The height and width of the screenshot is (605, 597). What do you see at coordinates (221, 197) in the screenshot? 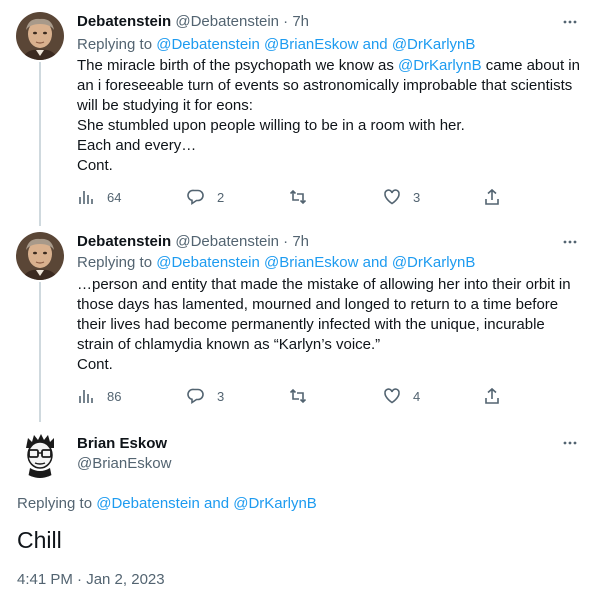
I see `reply-count: 2` at bounding box center [221, 197].